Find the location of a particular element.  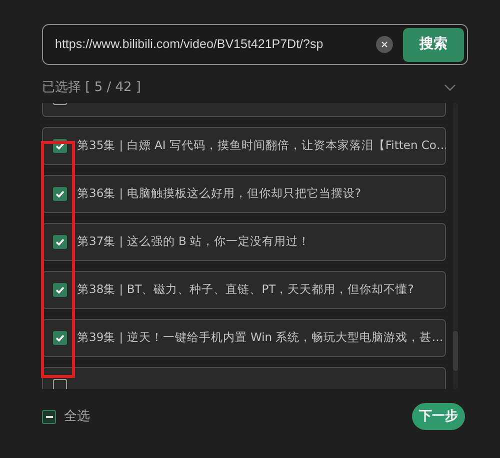

selection-count: 已选择 [ 5 / 42 ] is located at coordinates (91, 88).